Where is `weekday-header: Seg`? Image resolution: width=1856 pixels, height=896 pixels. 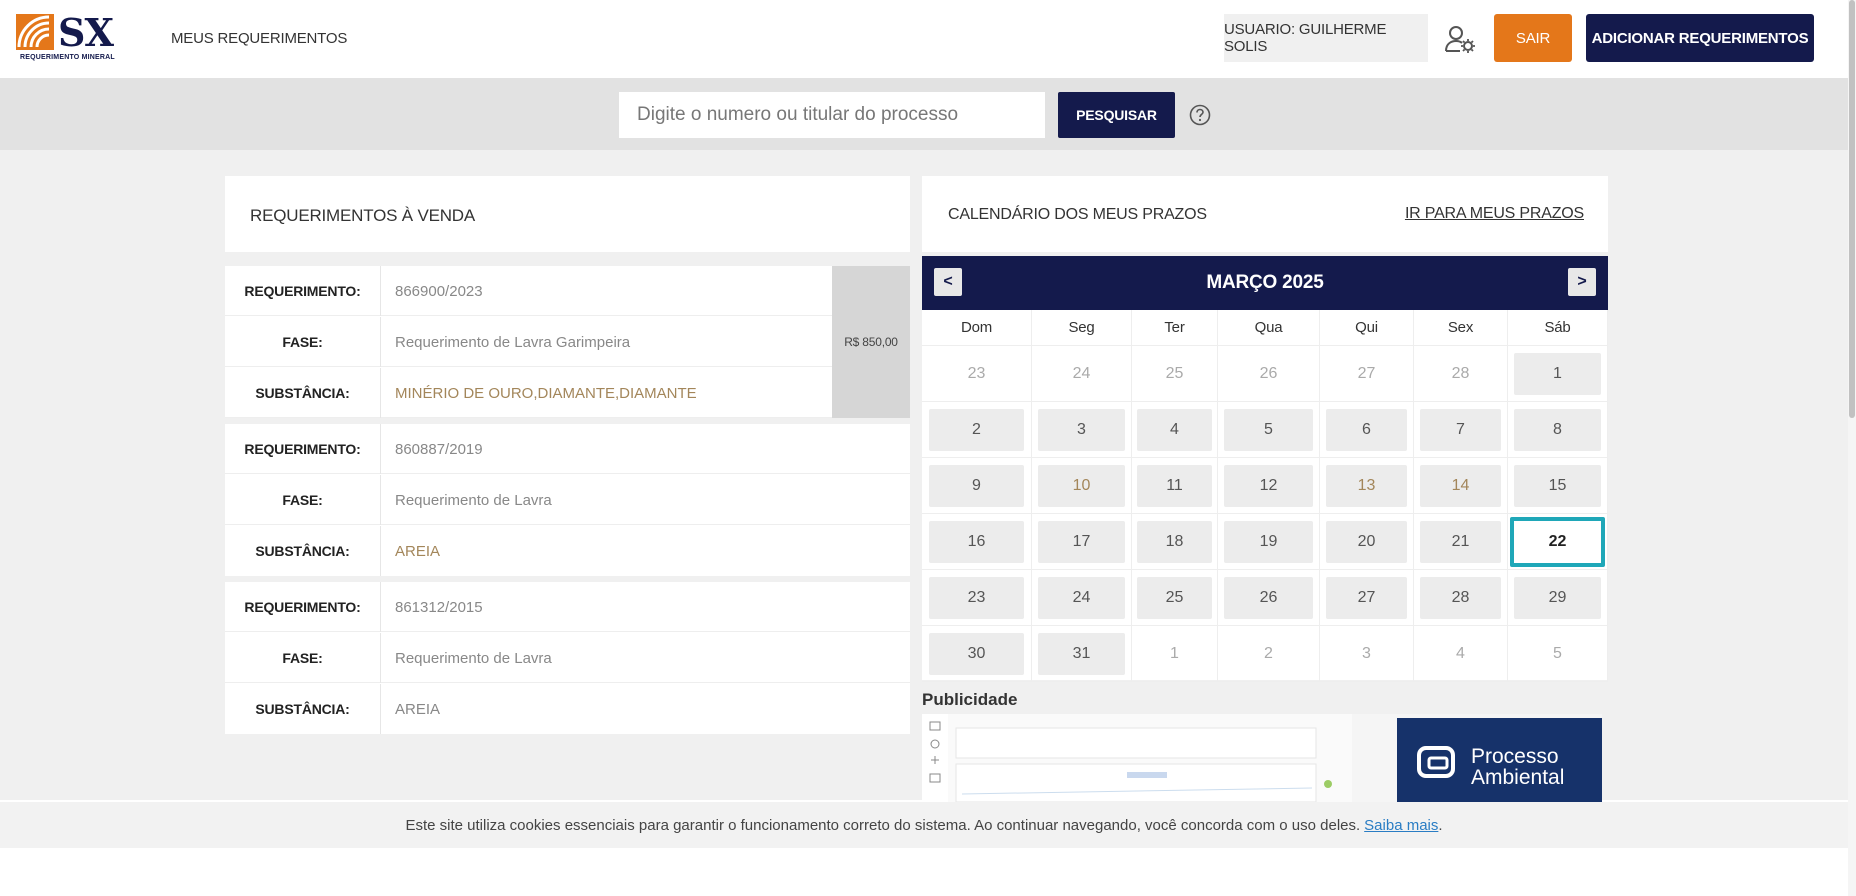
weekday-header: Seg is located at coordinates (1082, 328).